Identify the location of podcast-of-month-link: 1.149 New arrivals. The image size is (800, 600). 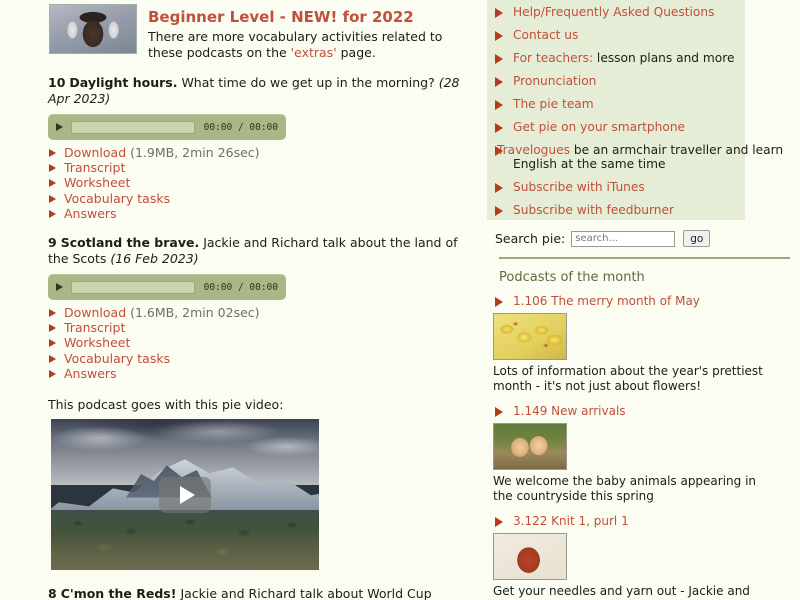
(646, 411).